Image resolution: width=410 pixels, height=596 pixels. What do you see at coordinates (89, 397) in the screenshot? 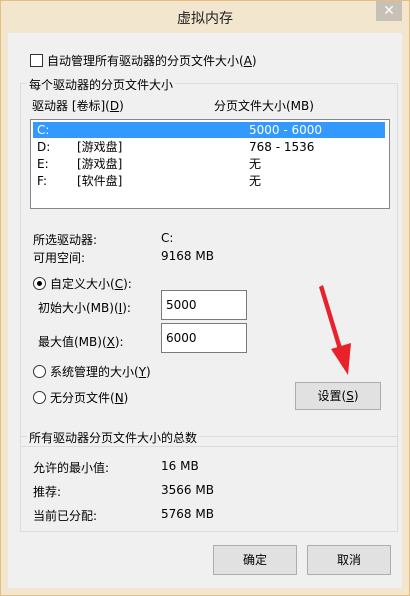
I see `no-paging-file-label: 无分页文件(N)` at bounding box center [89, 397].